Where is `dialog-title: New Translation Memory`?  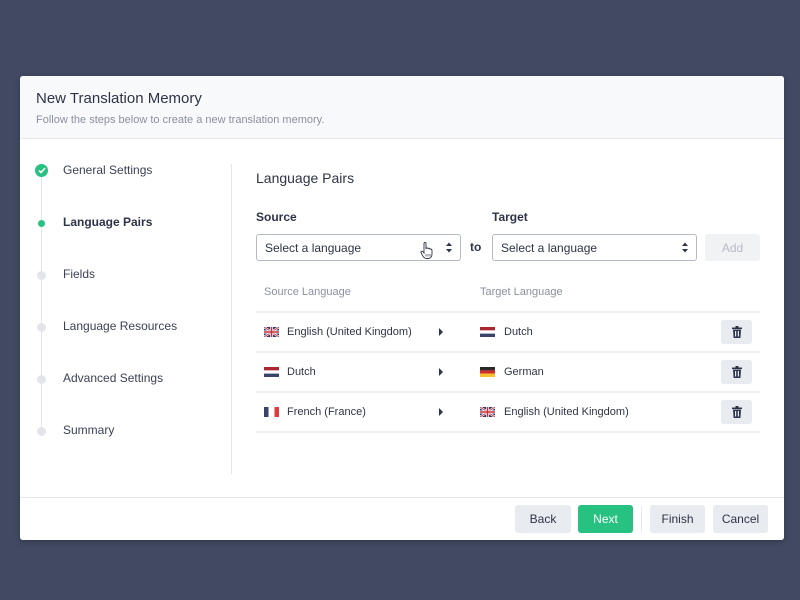 dialog-title: New Translation Memory is located at coordinates (119, 98).